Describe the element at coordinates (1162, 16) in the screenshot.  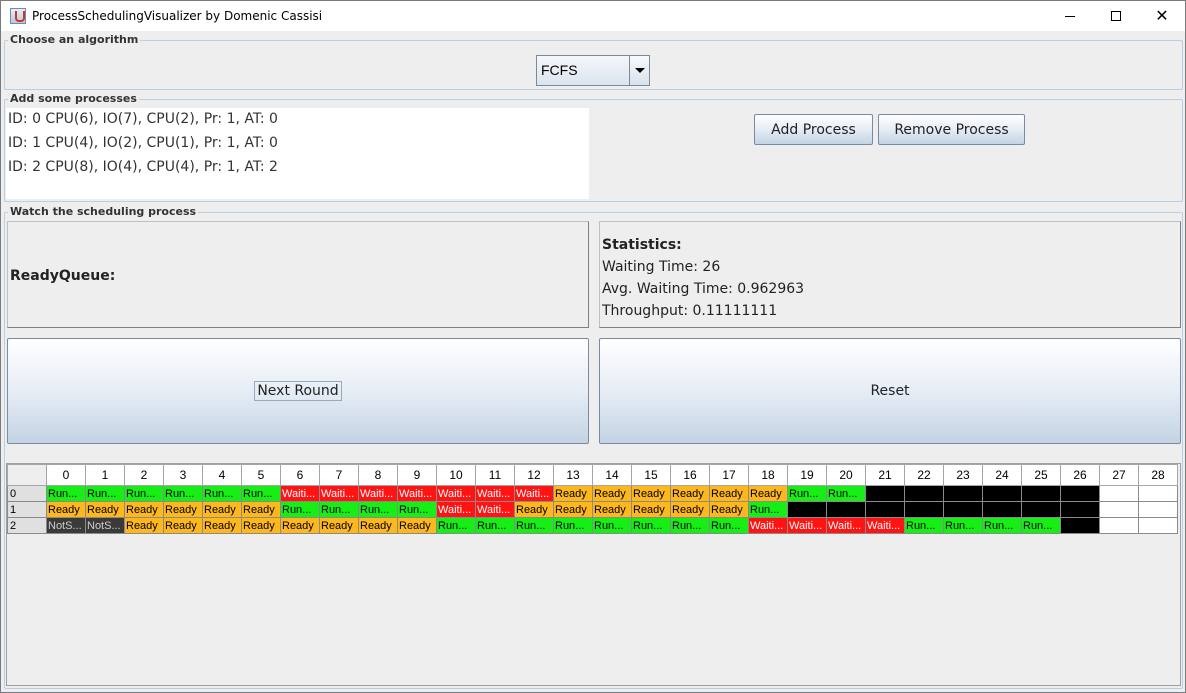
I see `close-button: ✕` at that location.